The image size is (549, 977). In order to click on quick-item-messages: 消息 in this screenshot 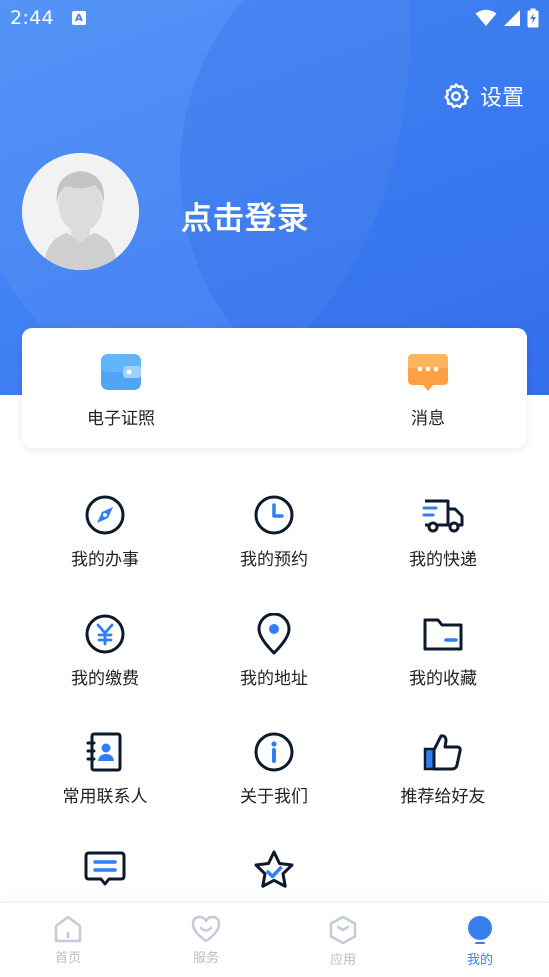, I will do `click(428, 390)`.